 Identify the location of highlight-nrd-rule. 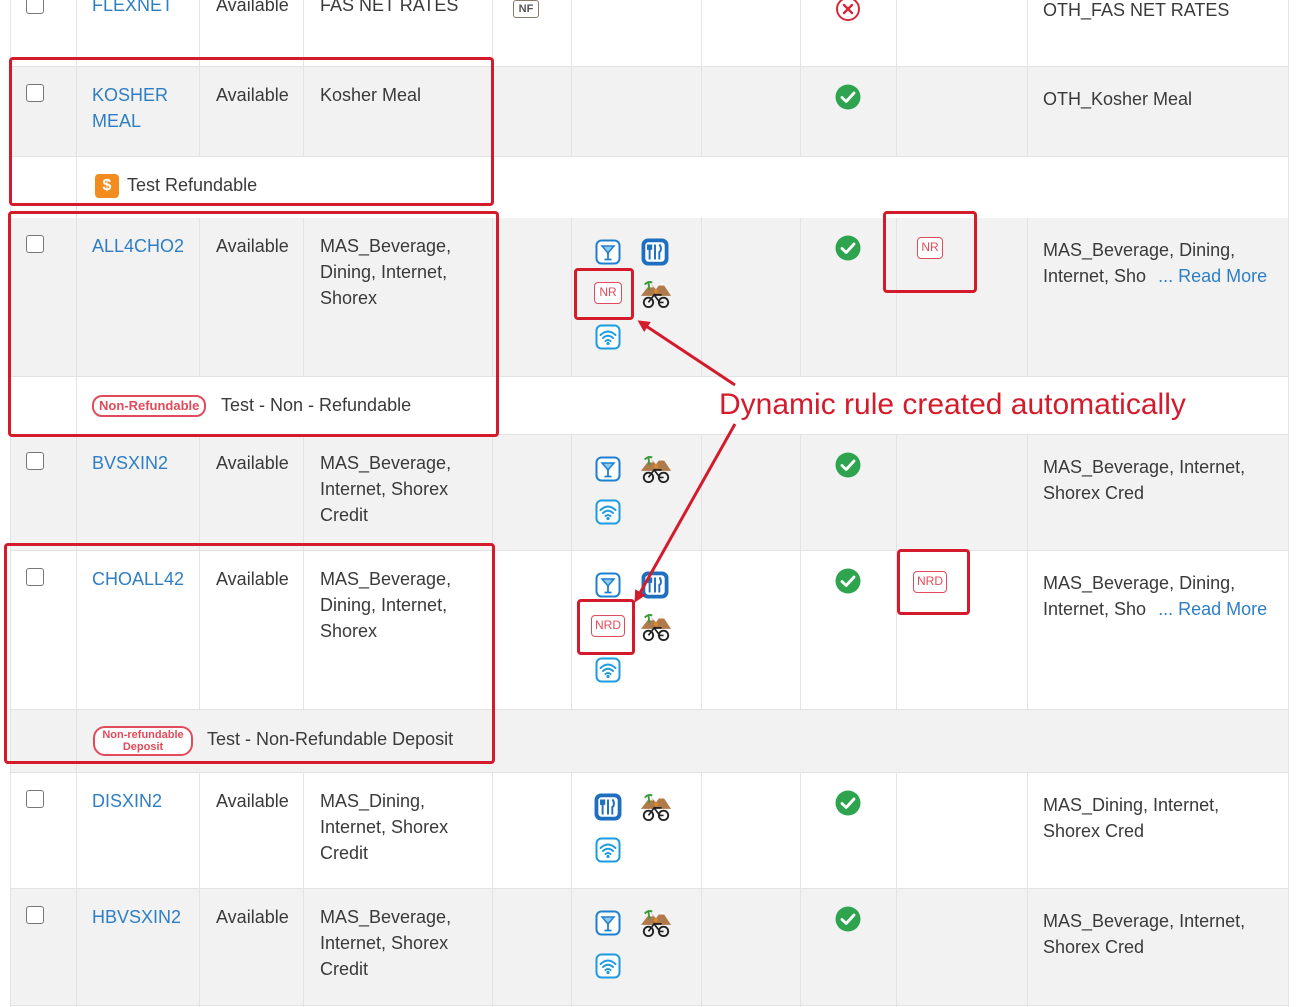
(933, 582).